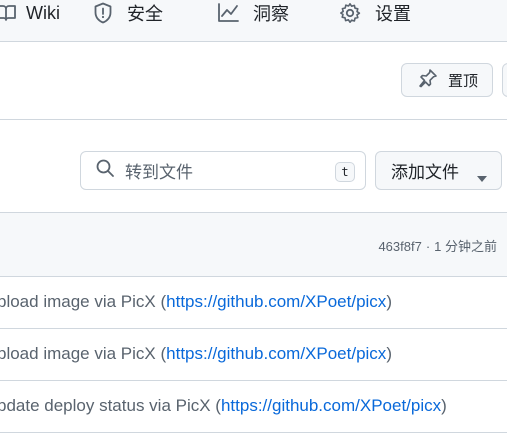 This screenshot has height=440, width=507. I want to click on nav-tab-insights: 洞察, so click(253, 13).